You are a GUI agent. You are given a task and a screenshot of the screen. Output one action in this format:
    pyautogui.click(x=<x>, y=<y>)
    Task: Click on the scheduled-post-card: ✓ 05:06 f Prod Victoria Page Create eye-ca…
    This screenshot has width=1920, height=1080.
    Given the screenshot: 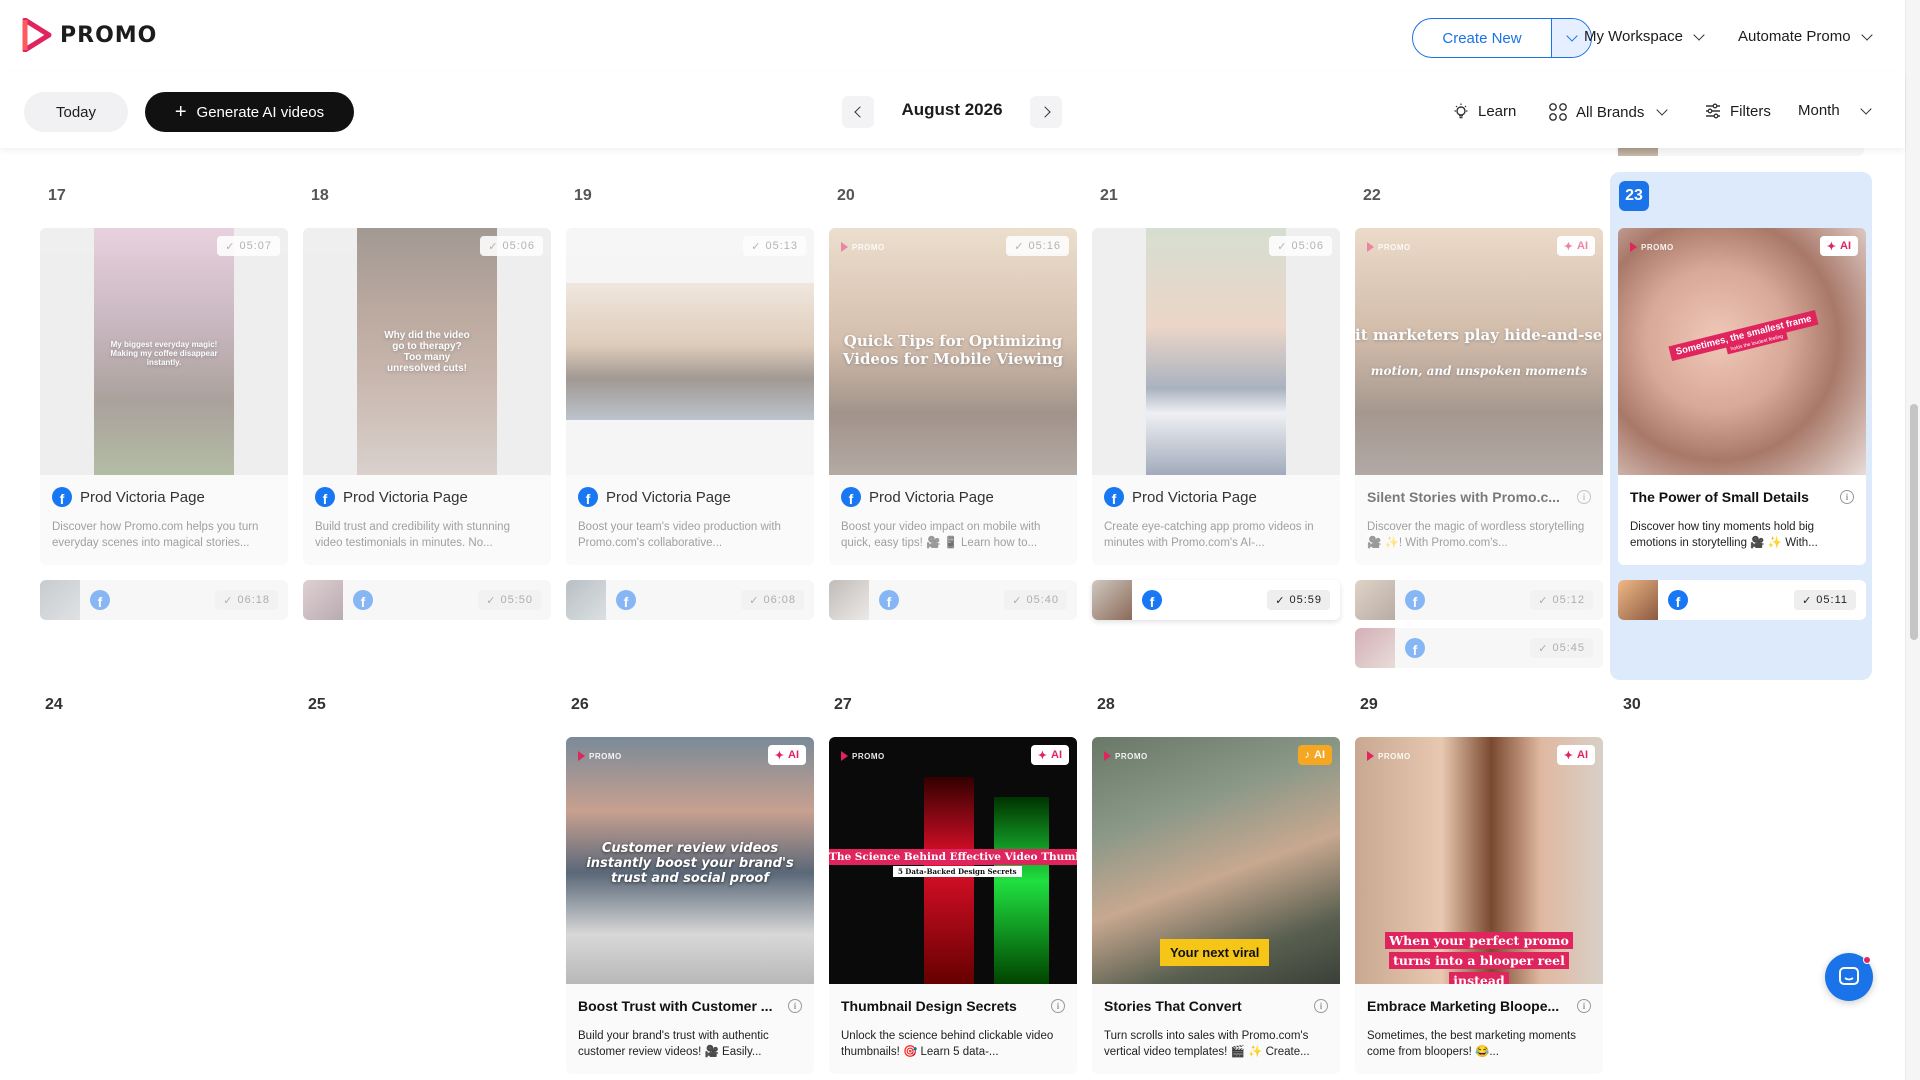 What is the action you would take?
    pyautogui.click(x=1216, y=396)
    